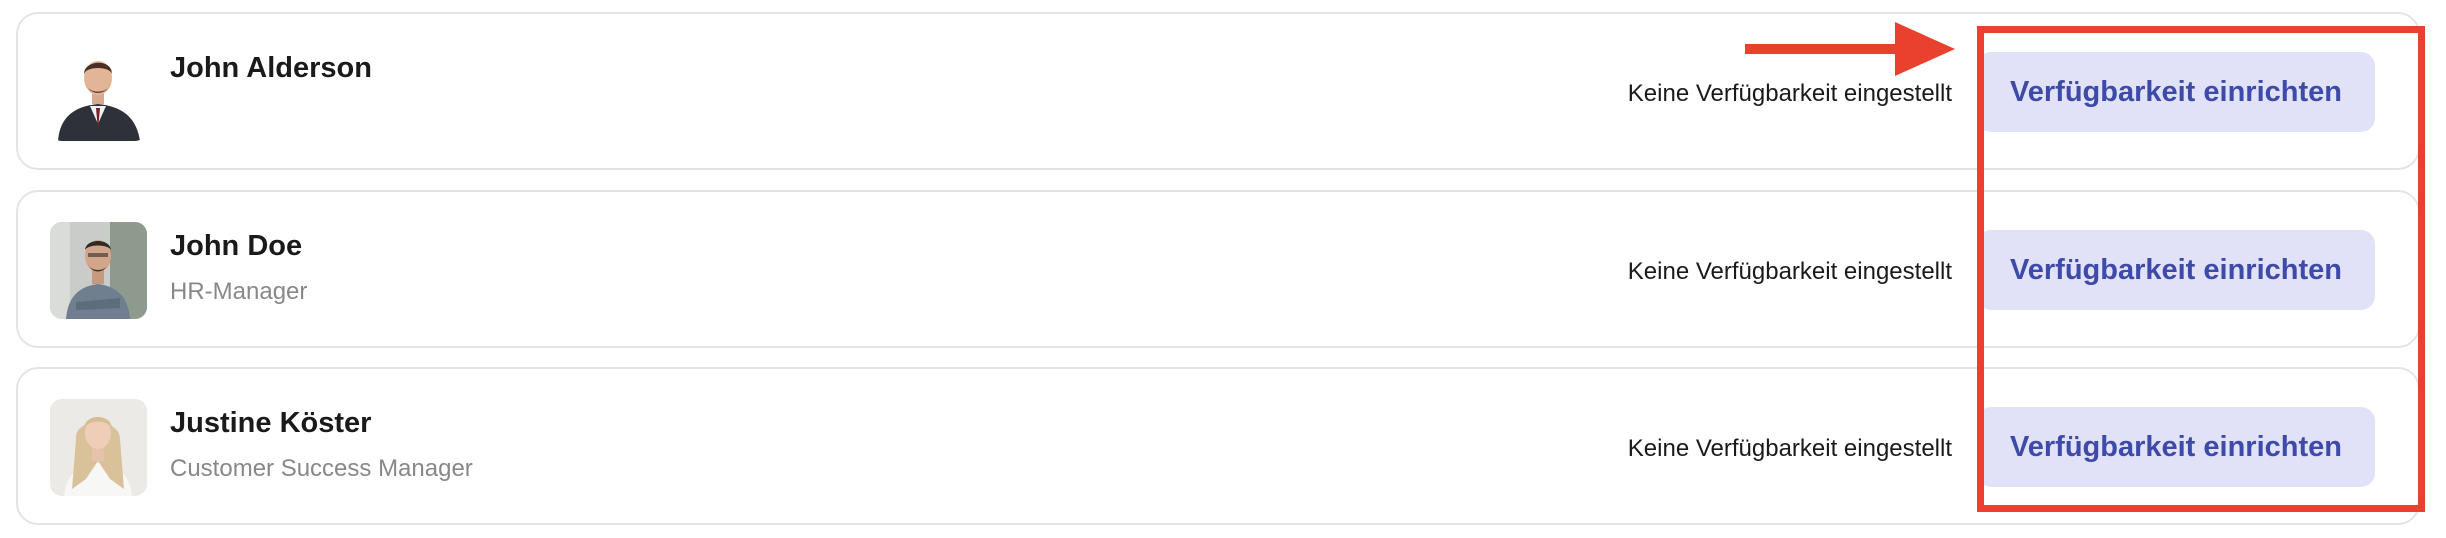 The width and height of the screenshot is (2446, 538). I want to click on employee-role: Customer Success Manager, so click(321, 468).